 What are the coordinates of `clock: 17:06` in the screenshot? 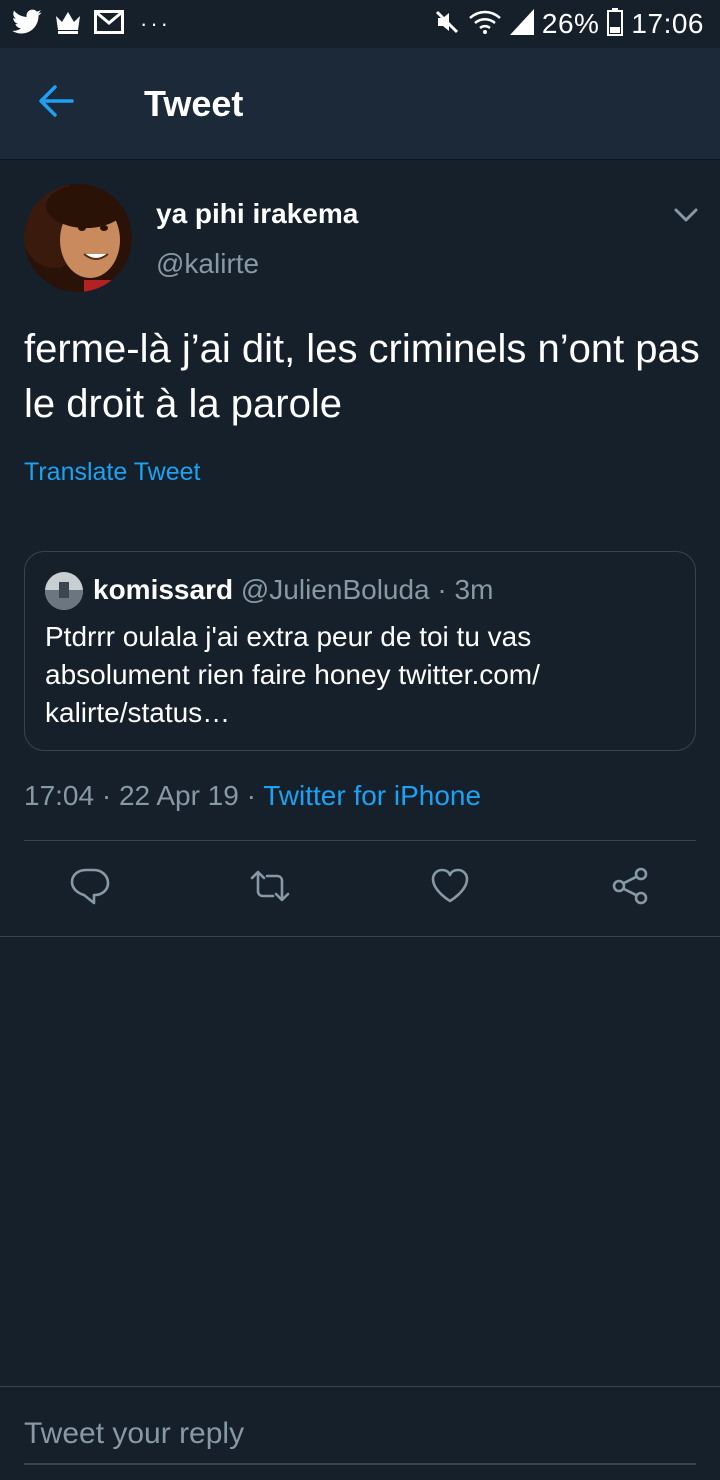 It's located at (667, 23).